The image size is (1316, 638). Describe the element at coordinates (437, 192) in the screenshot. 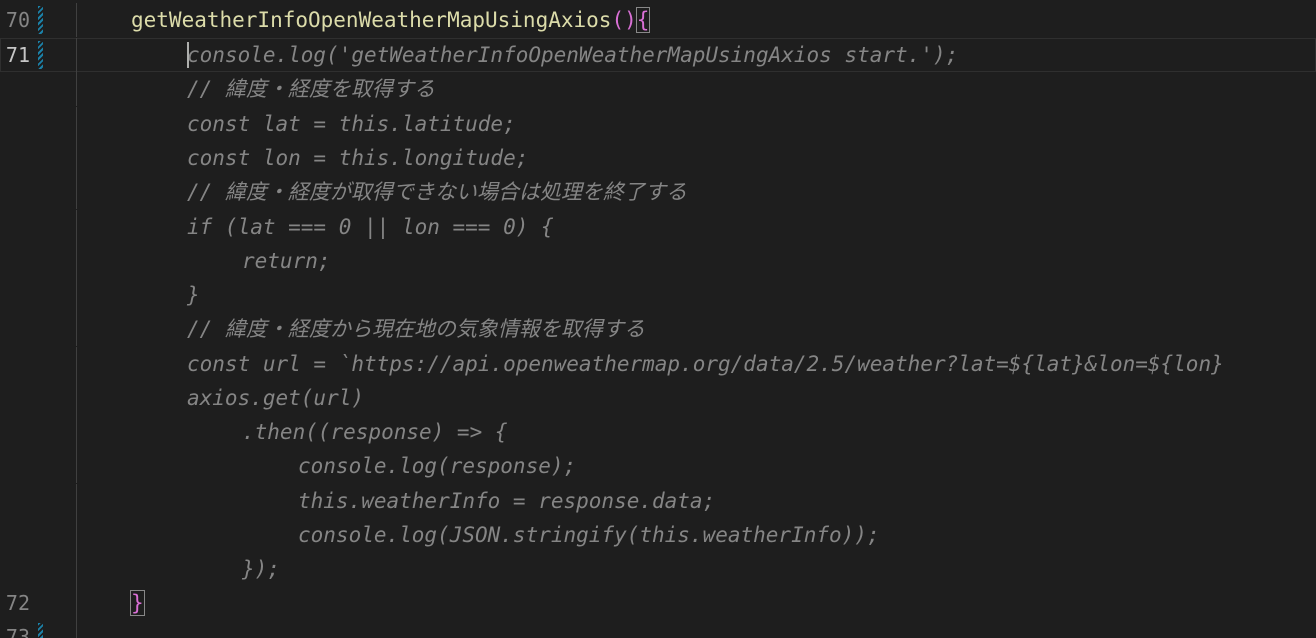

I see `comment-text: // 緯度・経度が取得できない場合は処理を終了する` at that location.